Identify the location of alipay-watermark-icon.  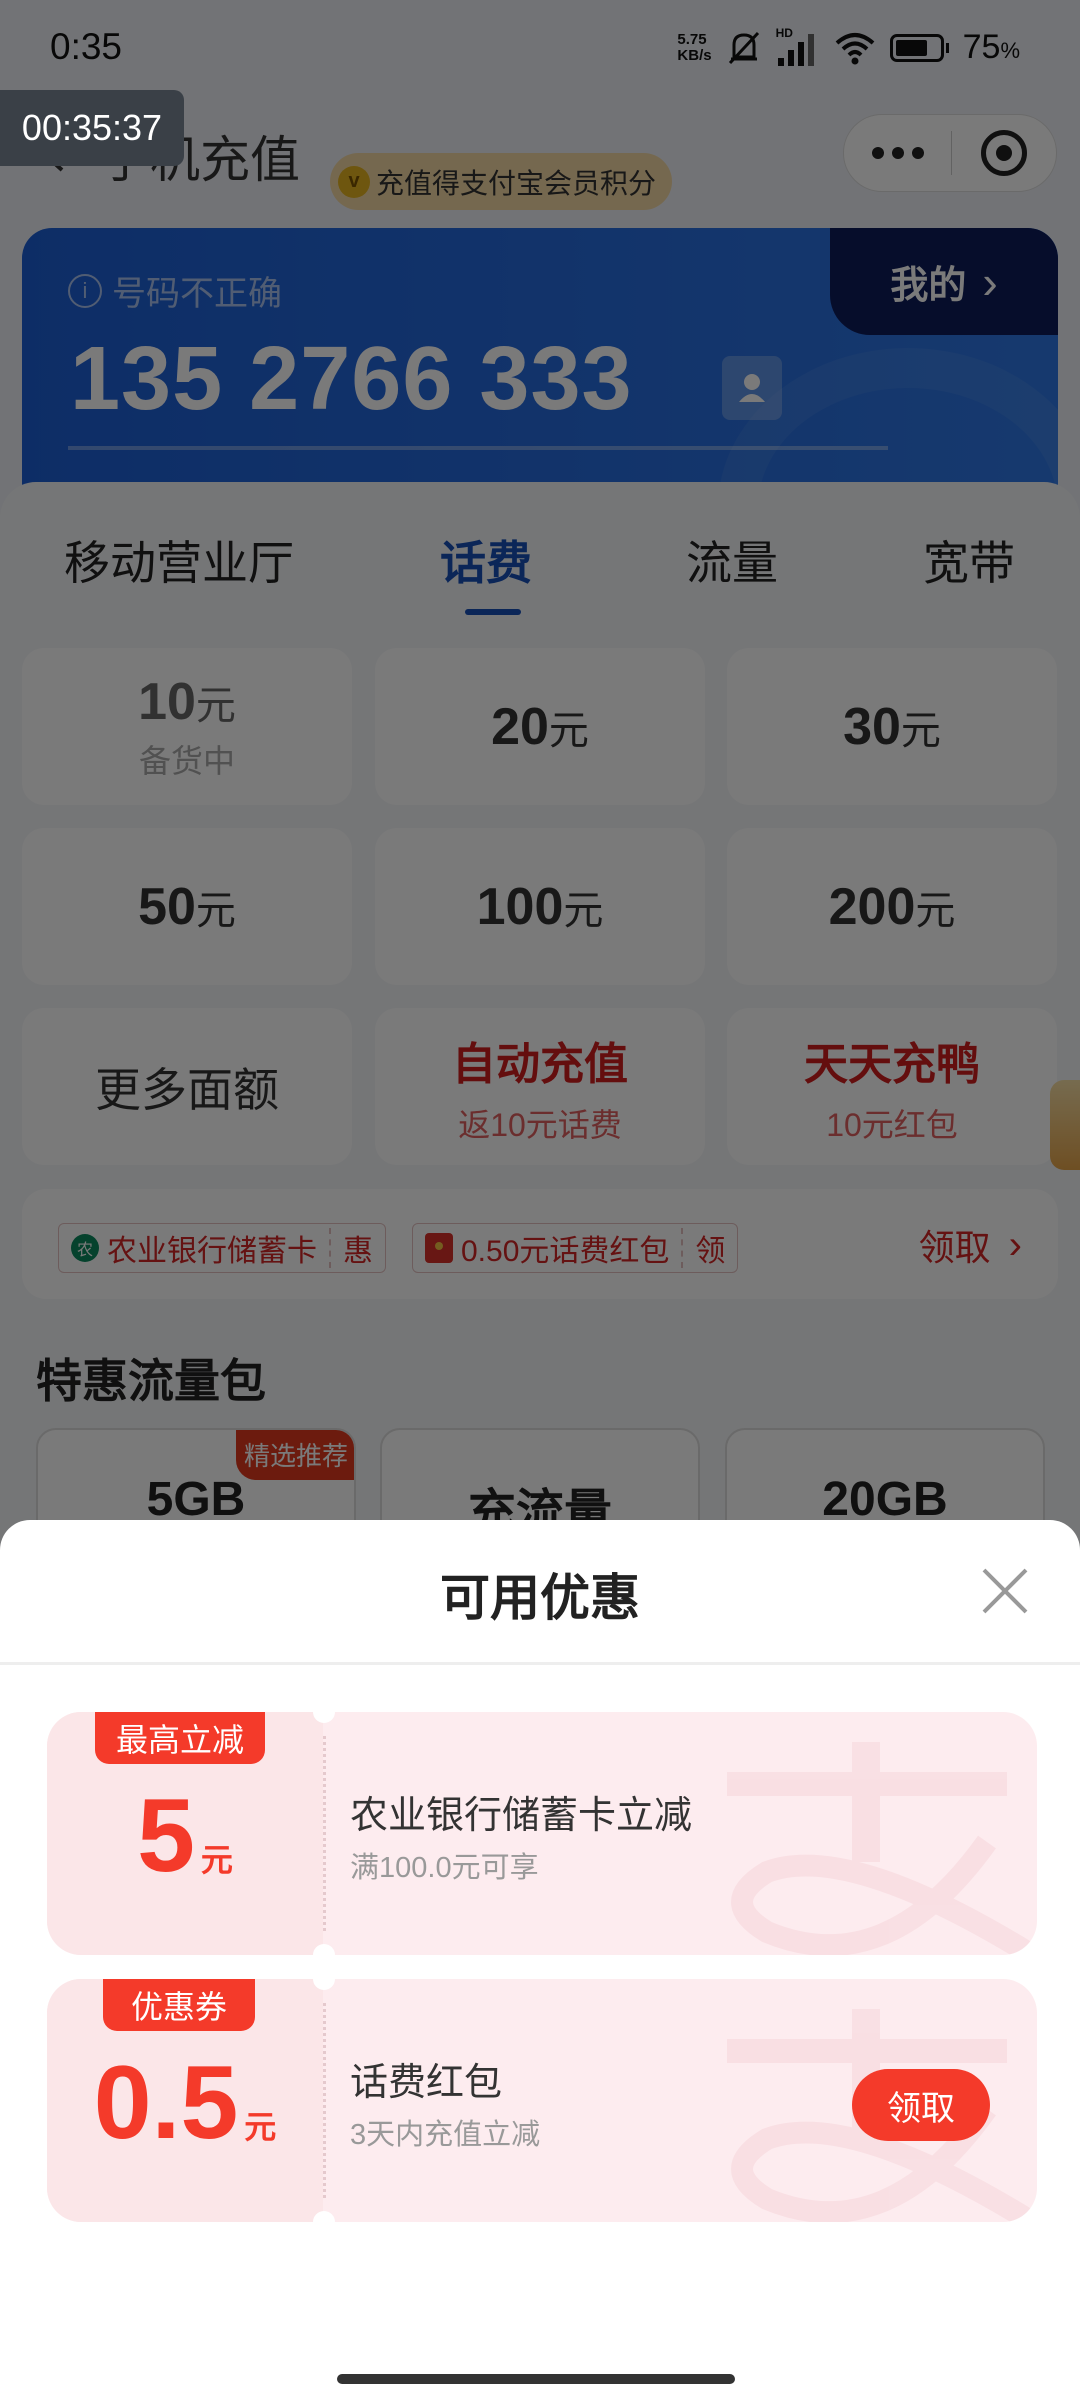
(880, 1848).